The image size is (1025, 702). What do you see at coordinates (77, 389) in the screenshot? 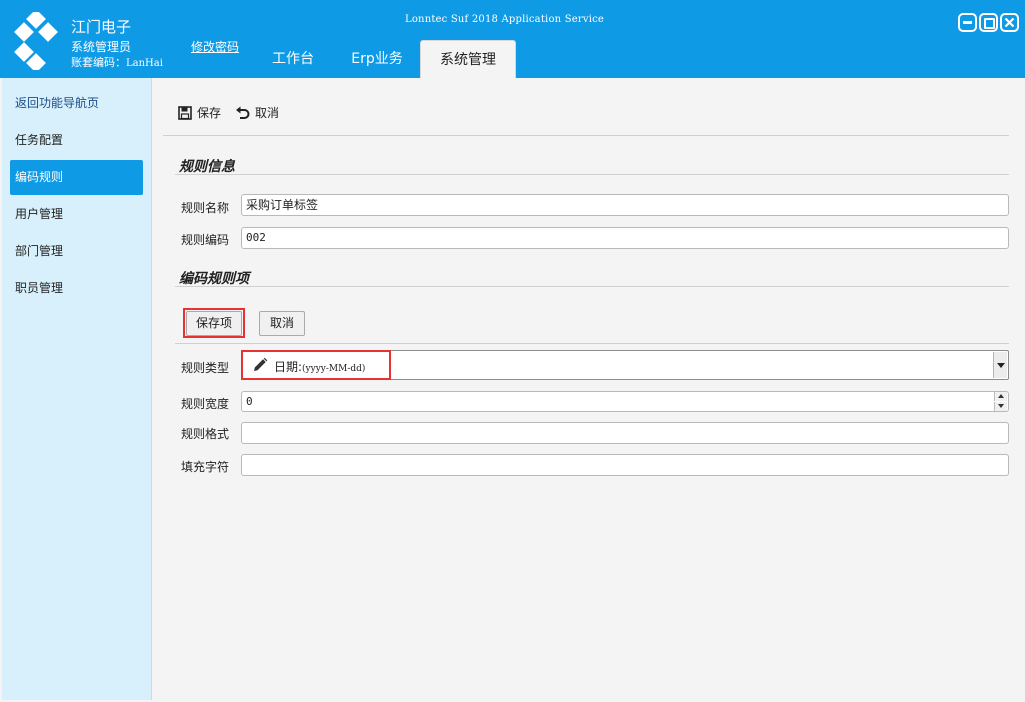
I see `sidebar: 返回功能导航页 任务配置 编码规则 用户管理 部门管理 职员管理` at bounding box center [77, 389].